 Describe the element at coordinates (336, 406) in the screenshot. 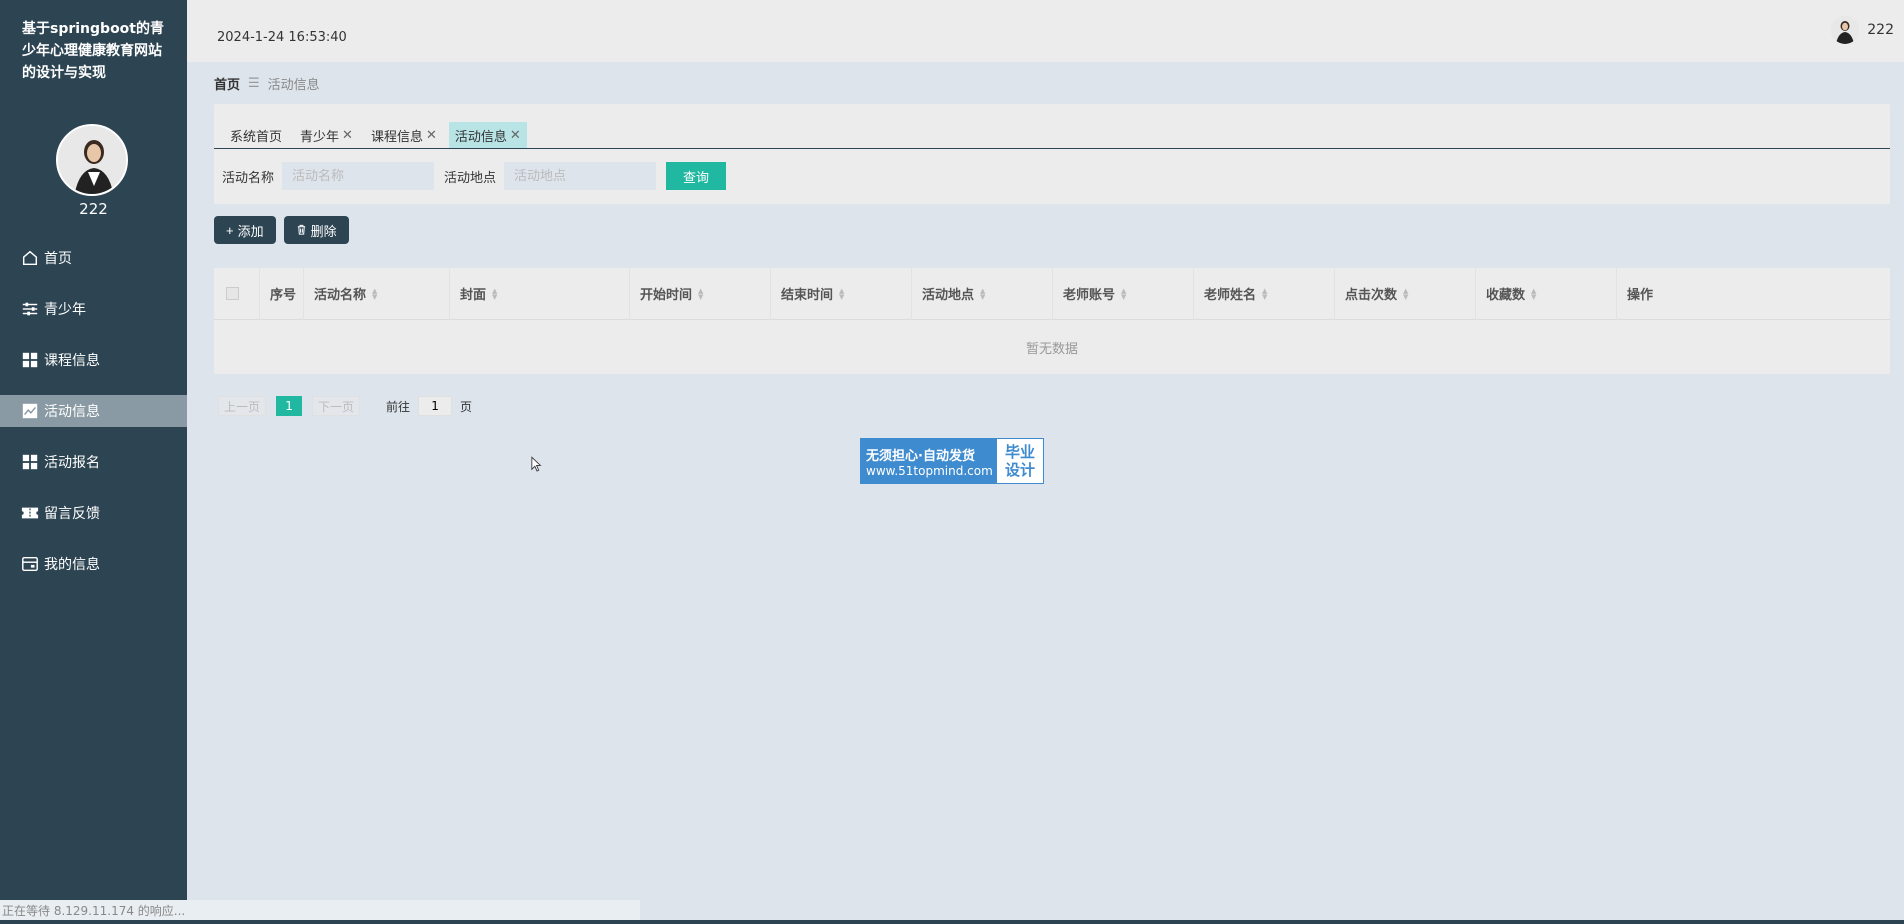

I see `next-page-button: 下一页` at that location.